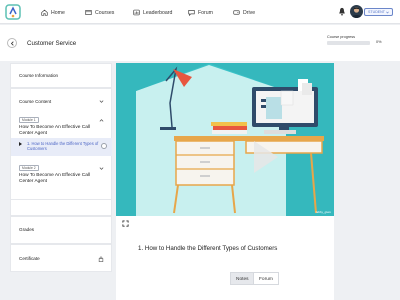  I want to click on course-content-label: Course Content, so click(35, 101).